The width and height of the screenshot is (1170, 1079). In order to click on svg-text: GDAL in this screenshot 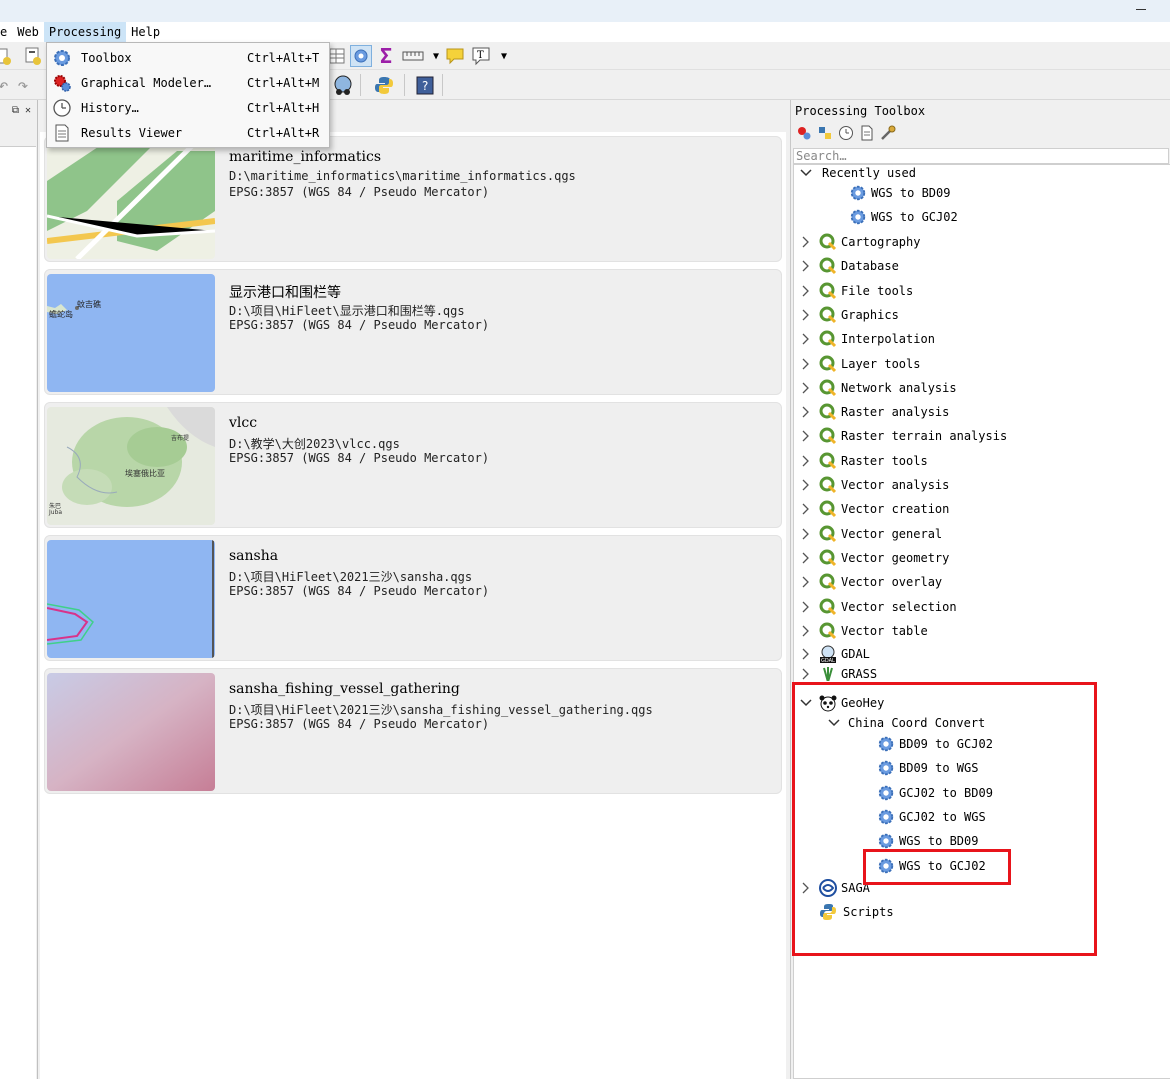, I will do `click(828, 661)`.